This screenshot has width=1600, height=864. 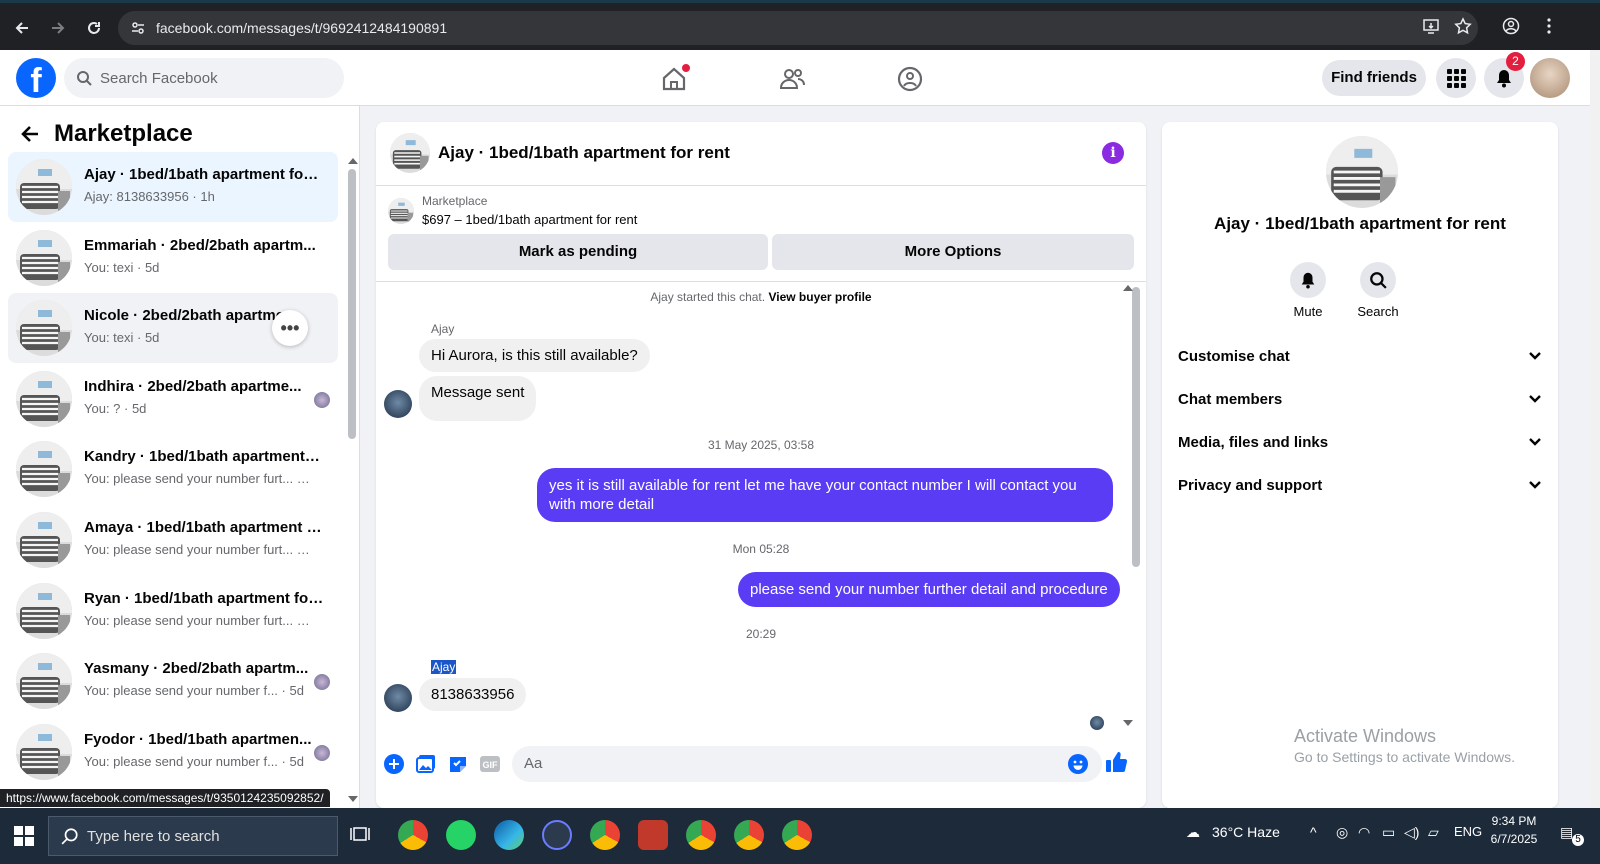 What do you see at coordinates (353, 161) in the screenshot?
I see `scroll-up-arrow-icon` at bounding box center [353, 161].